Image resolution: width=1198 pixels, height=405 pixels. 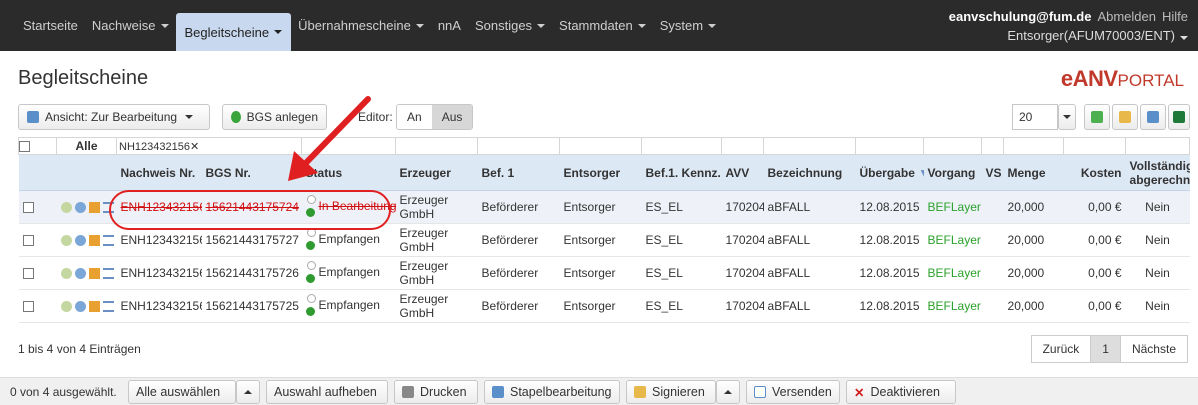 I want to click on notes-icon, so click(x=1125, y=117).